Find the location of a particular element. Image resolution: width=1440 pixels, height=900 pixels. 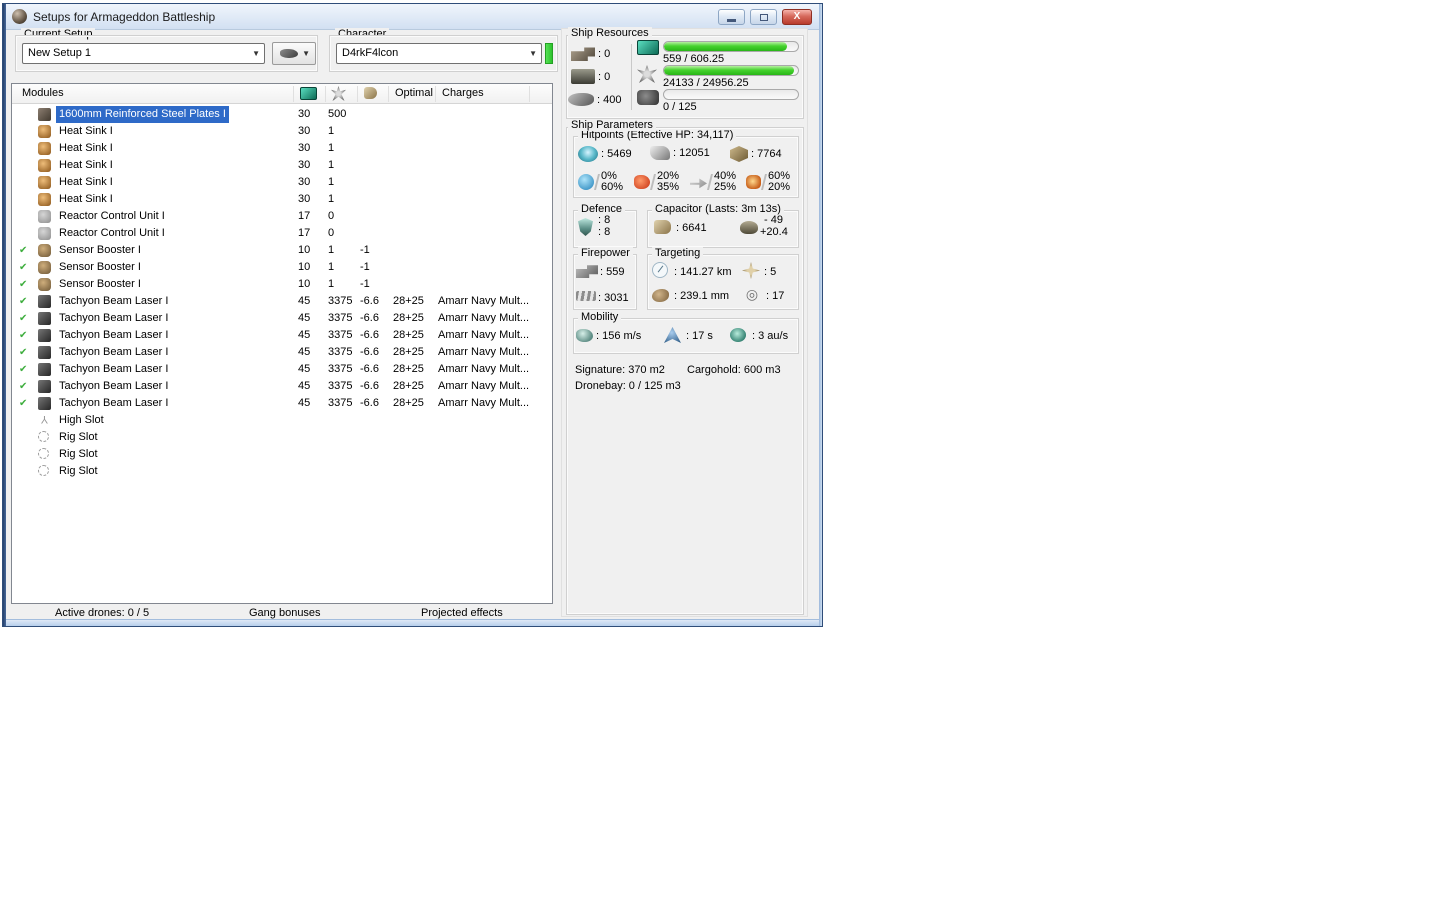

maximize-icon is located at coordinates (764, 17).